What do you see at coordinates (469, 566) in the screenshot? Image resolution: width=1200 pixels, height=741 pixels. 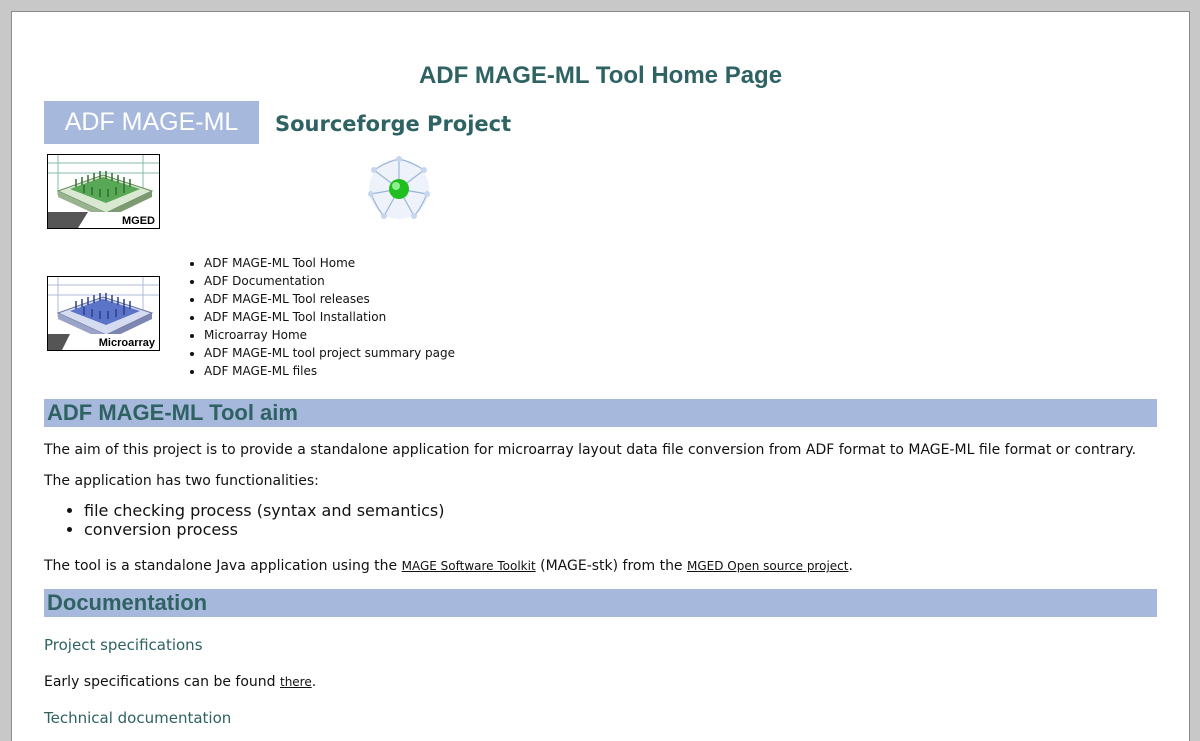 I see `mage-software-toolkit-link: MAGE Software Toolkit` at bounding box center [469, 566].